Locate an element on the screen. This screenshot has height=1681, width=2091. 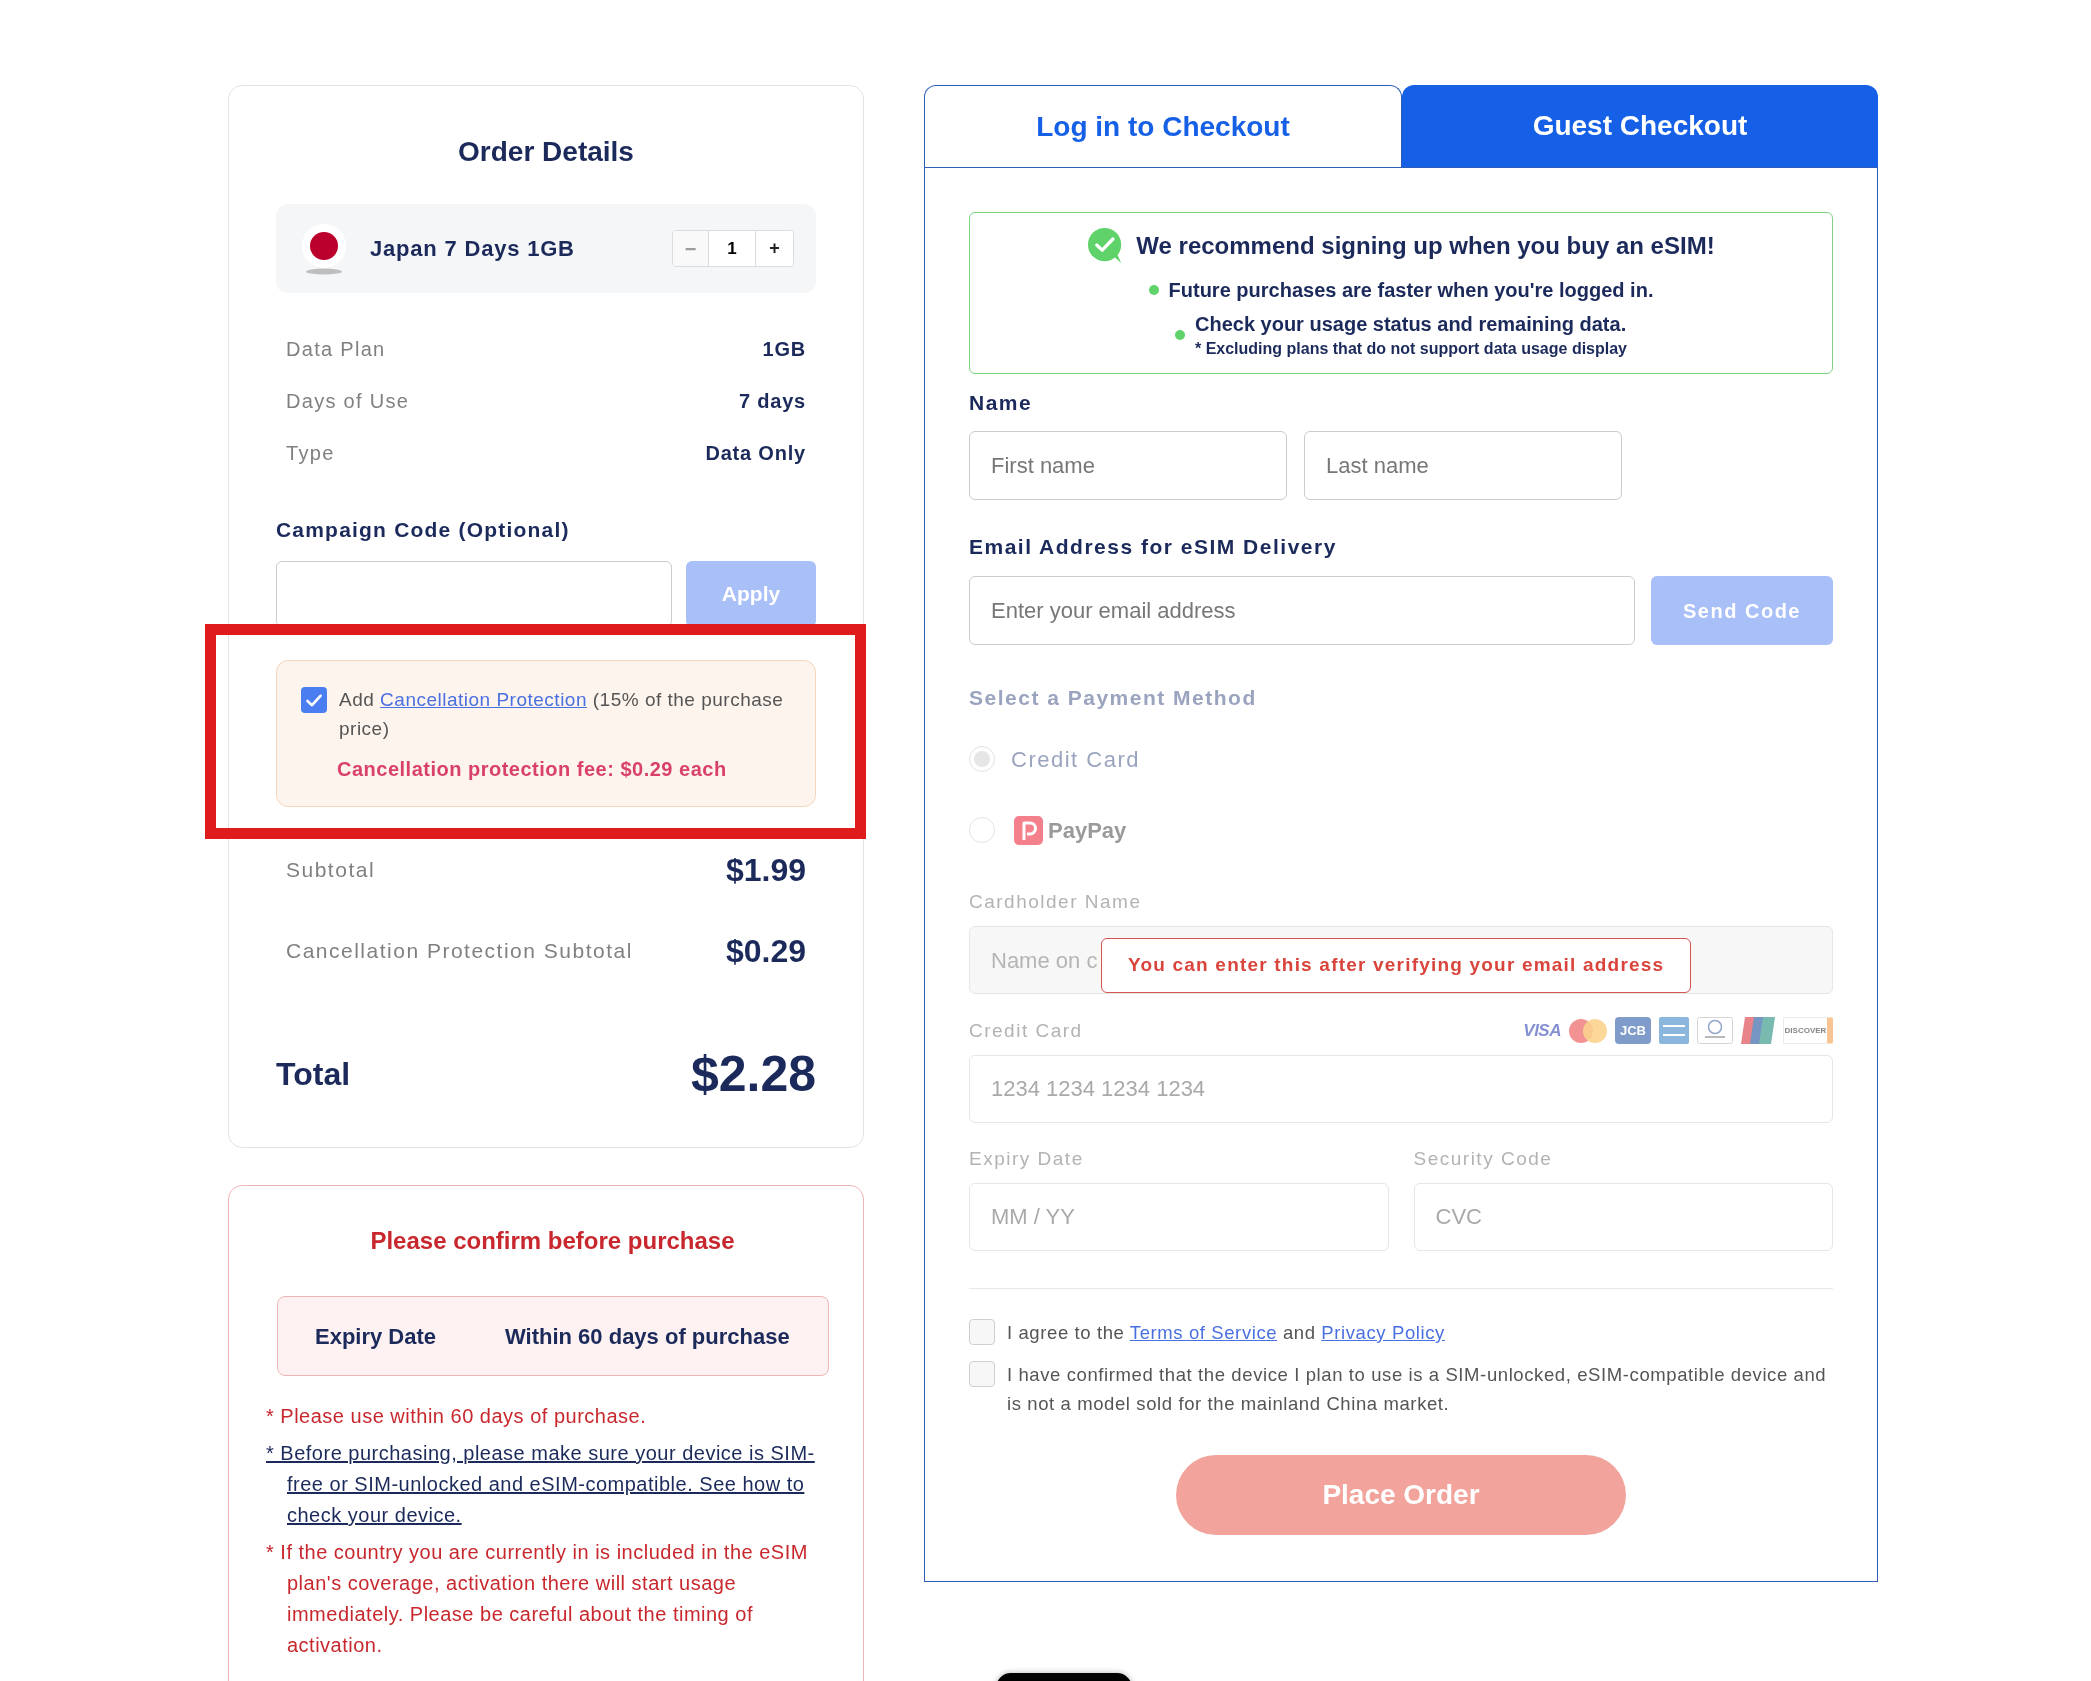
quantity-field: 1 is located at coordinates (732, 248).